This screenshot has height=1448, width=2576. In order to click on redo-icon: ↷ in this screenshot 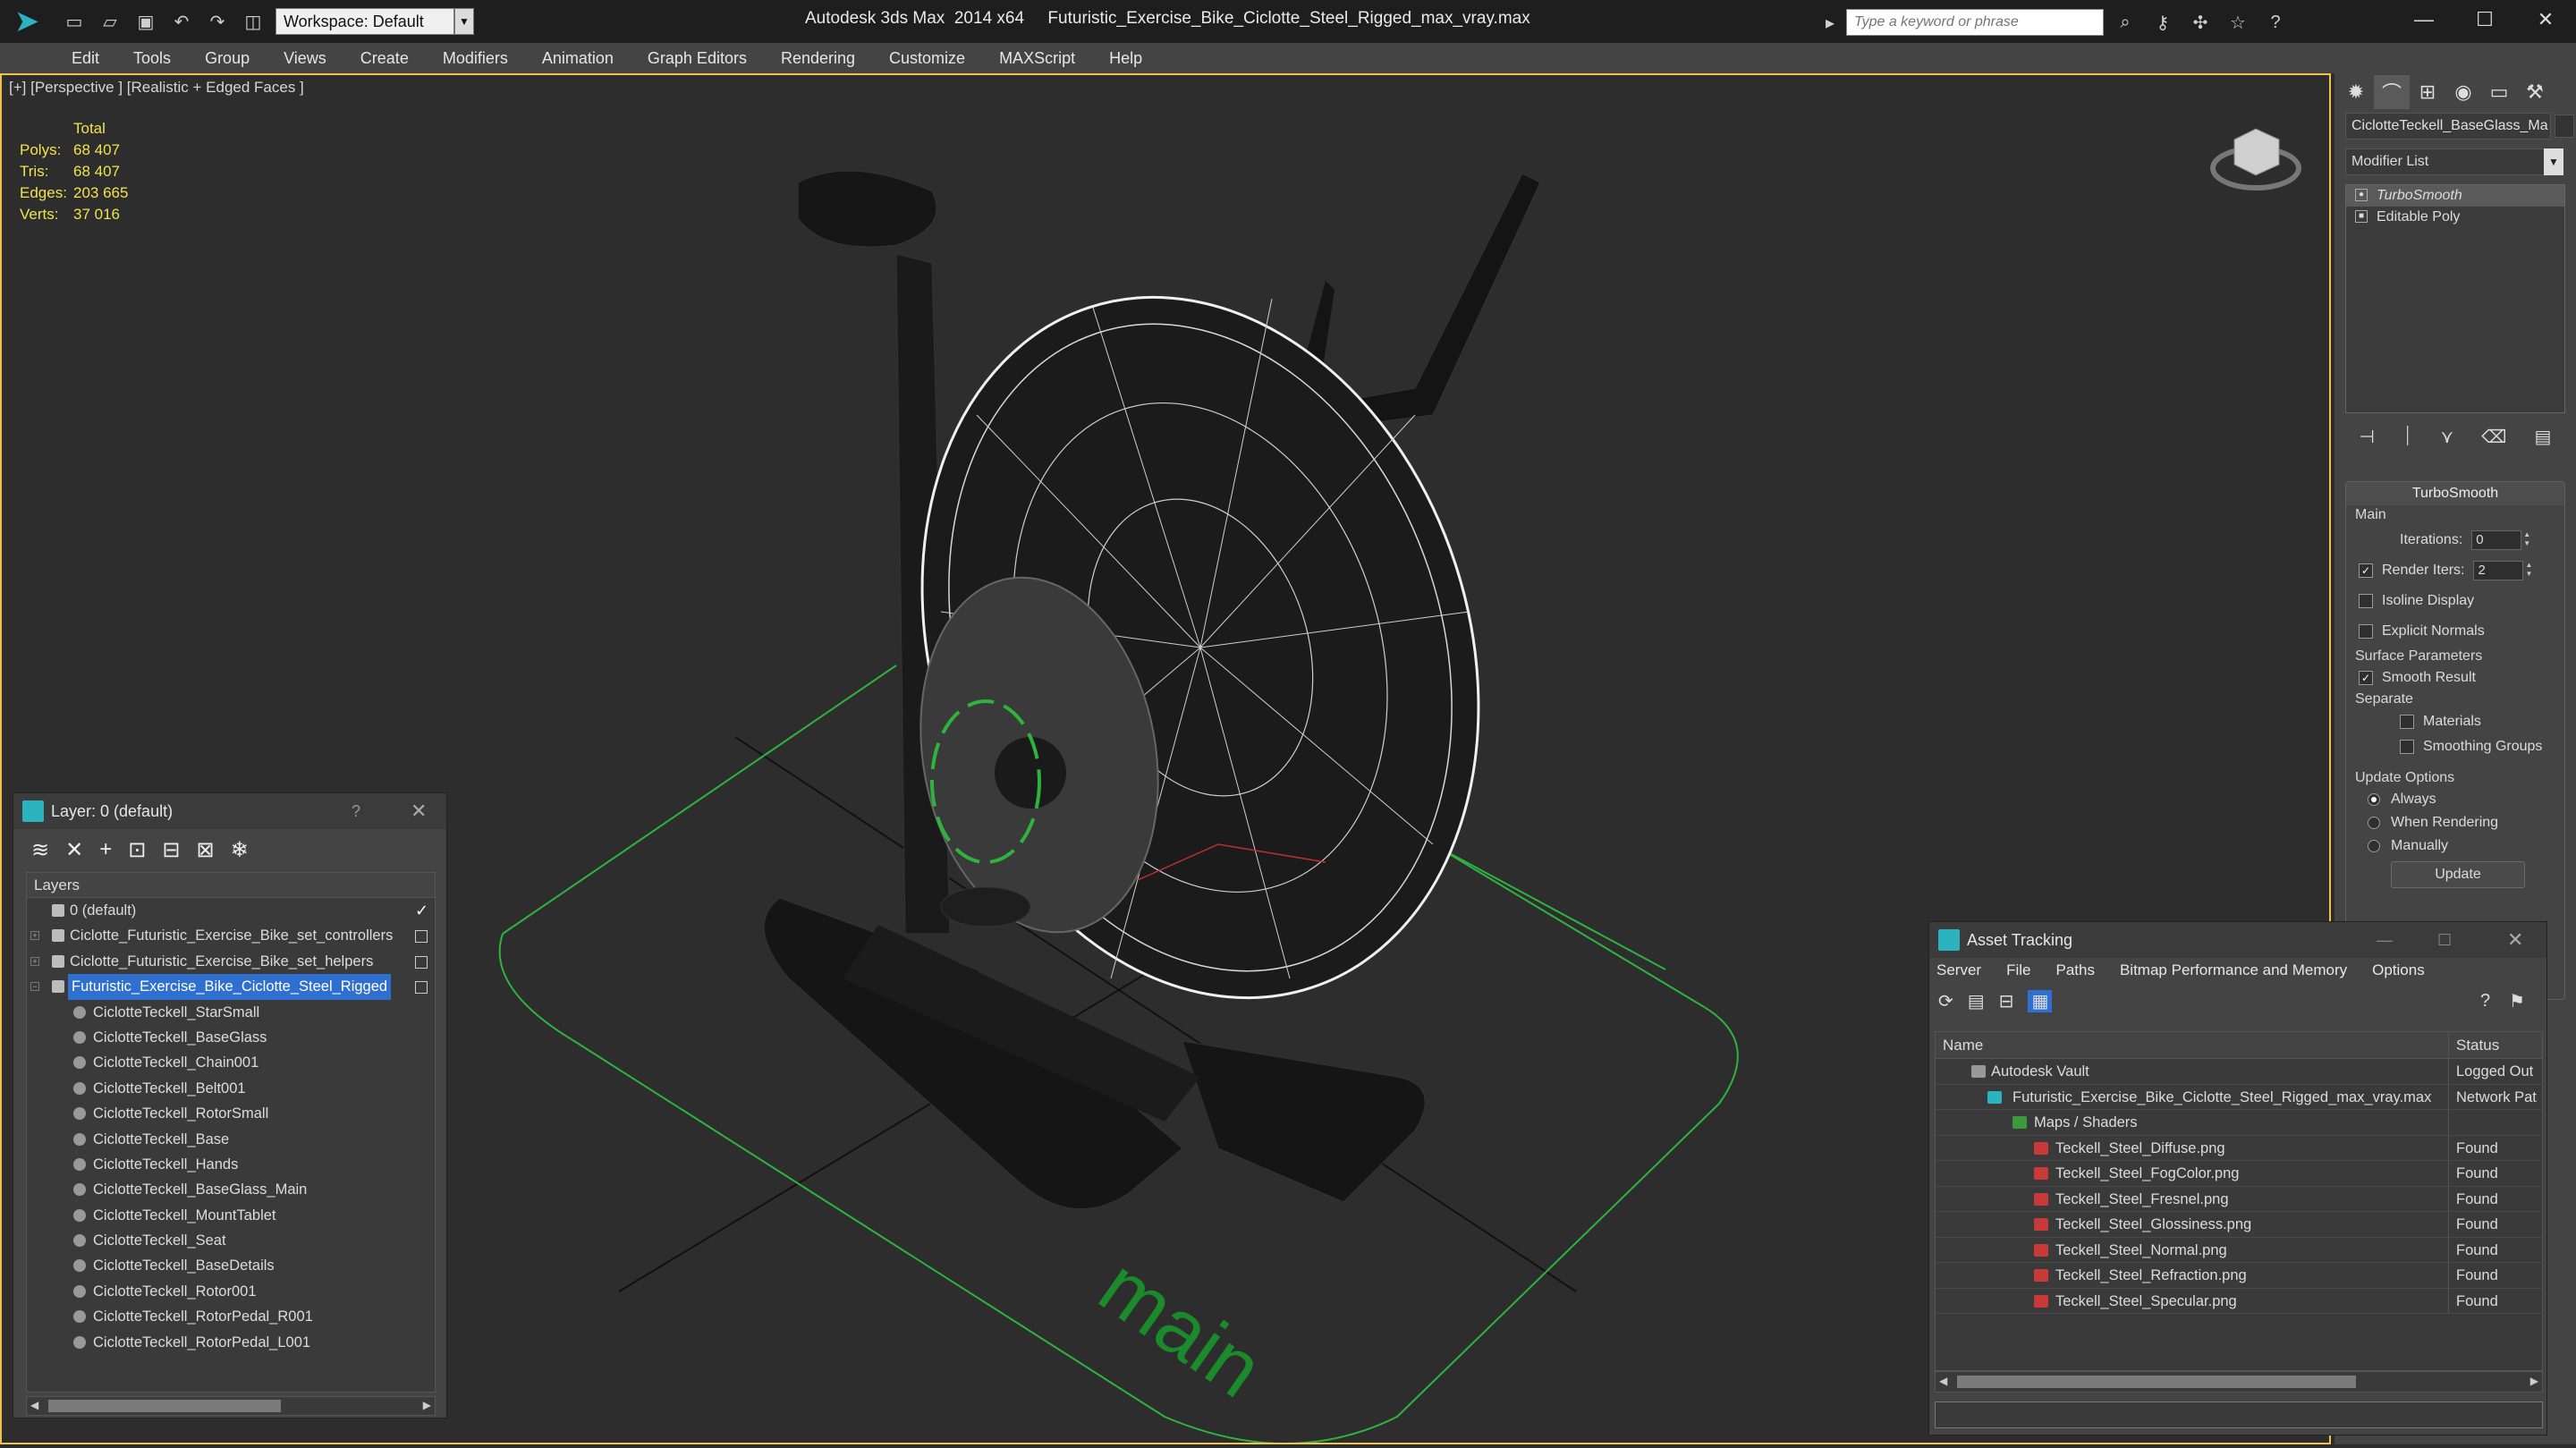, I will do `click(217, 21)`.